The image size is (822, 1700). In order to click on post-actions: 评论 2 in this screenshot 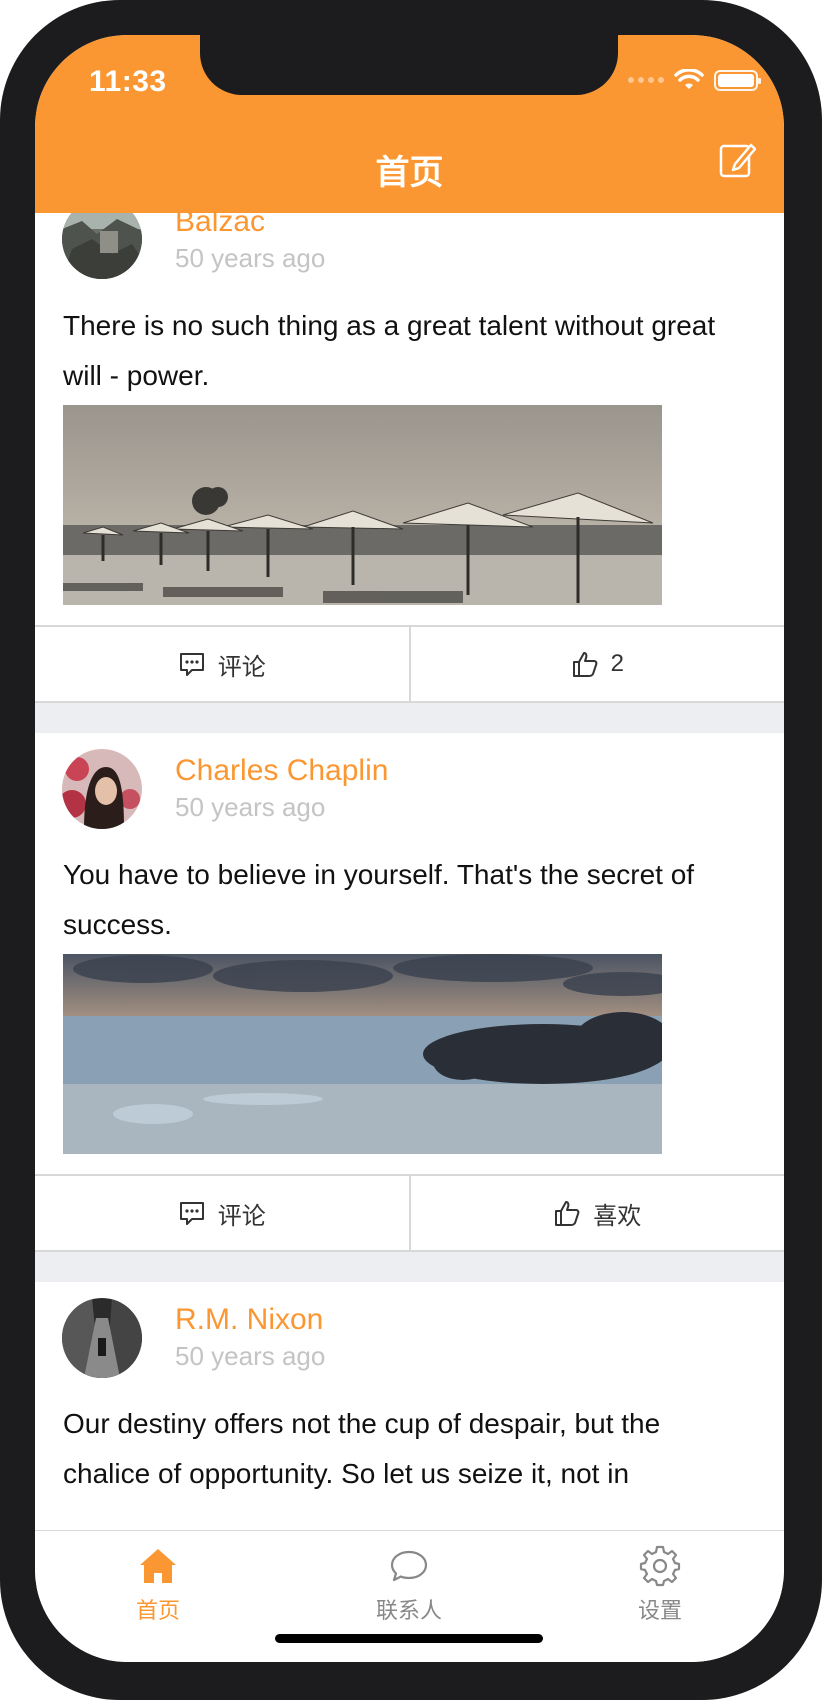, I will do `click(409, 664)`.